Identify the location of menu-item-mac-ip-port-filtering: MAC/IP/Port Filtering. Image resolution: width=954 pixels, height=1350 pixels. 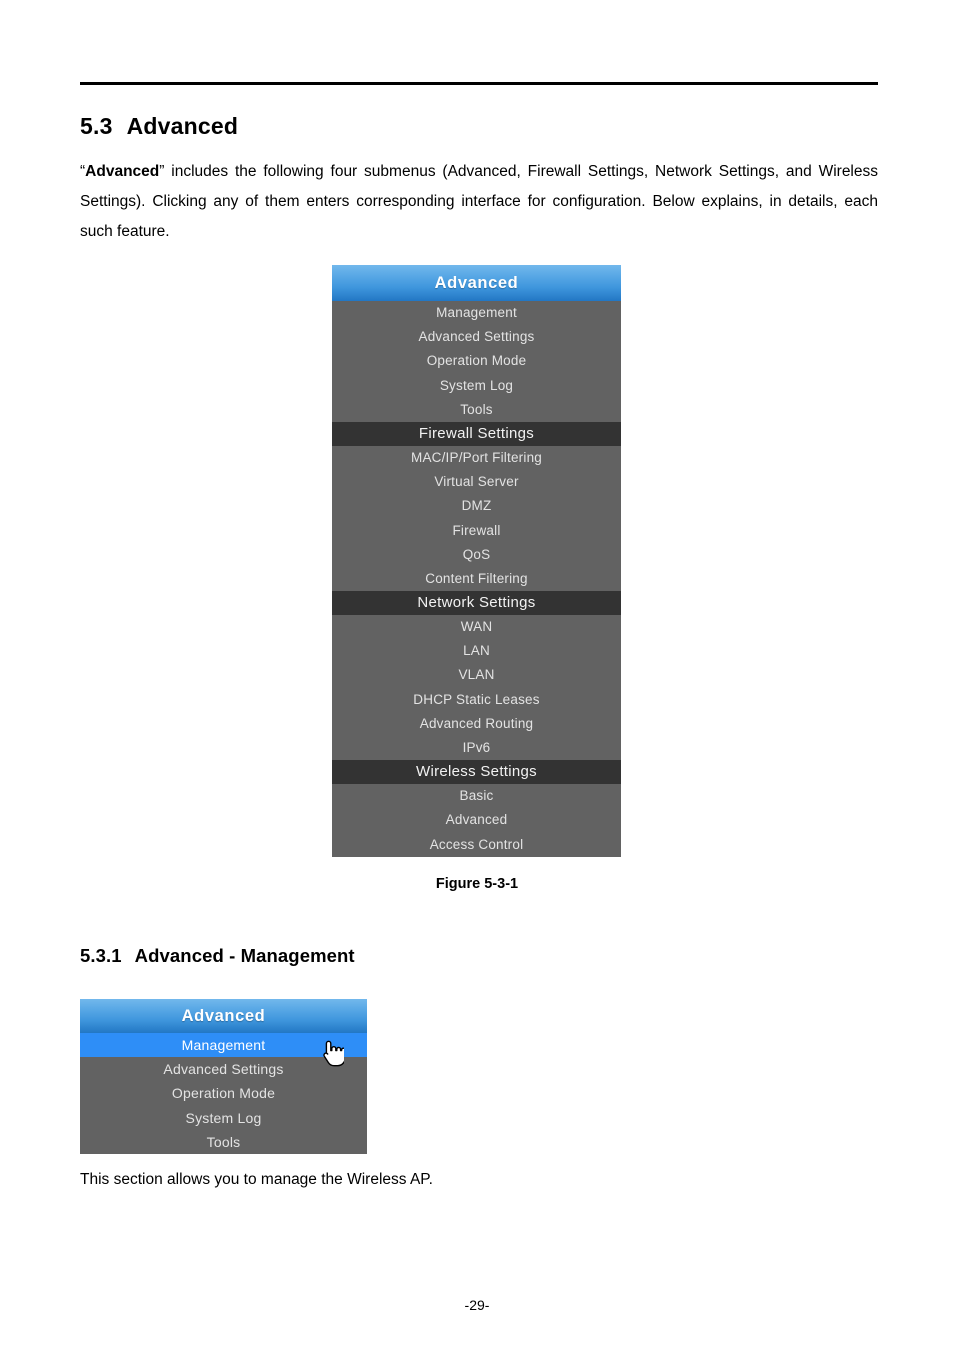
(476, 458).